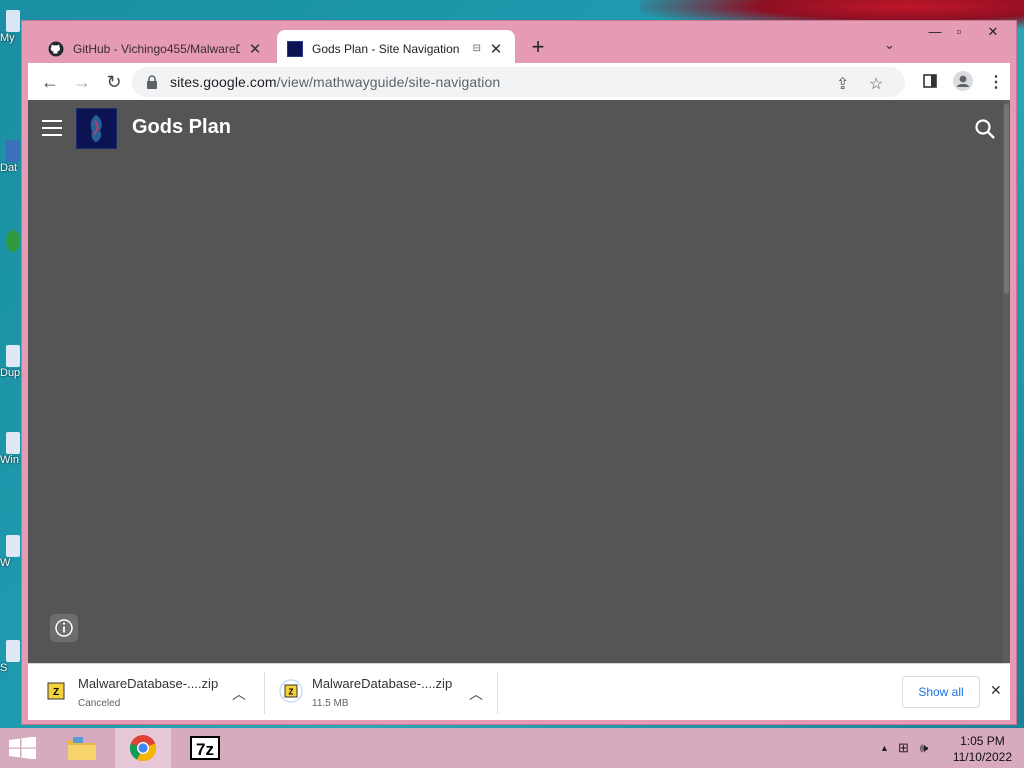  Describe the element at coordinates (497, 693) in the screenshot. I see `divider` at that location.